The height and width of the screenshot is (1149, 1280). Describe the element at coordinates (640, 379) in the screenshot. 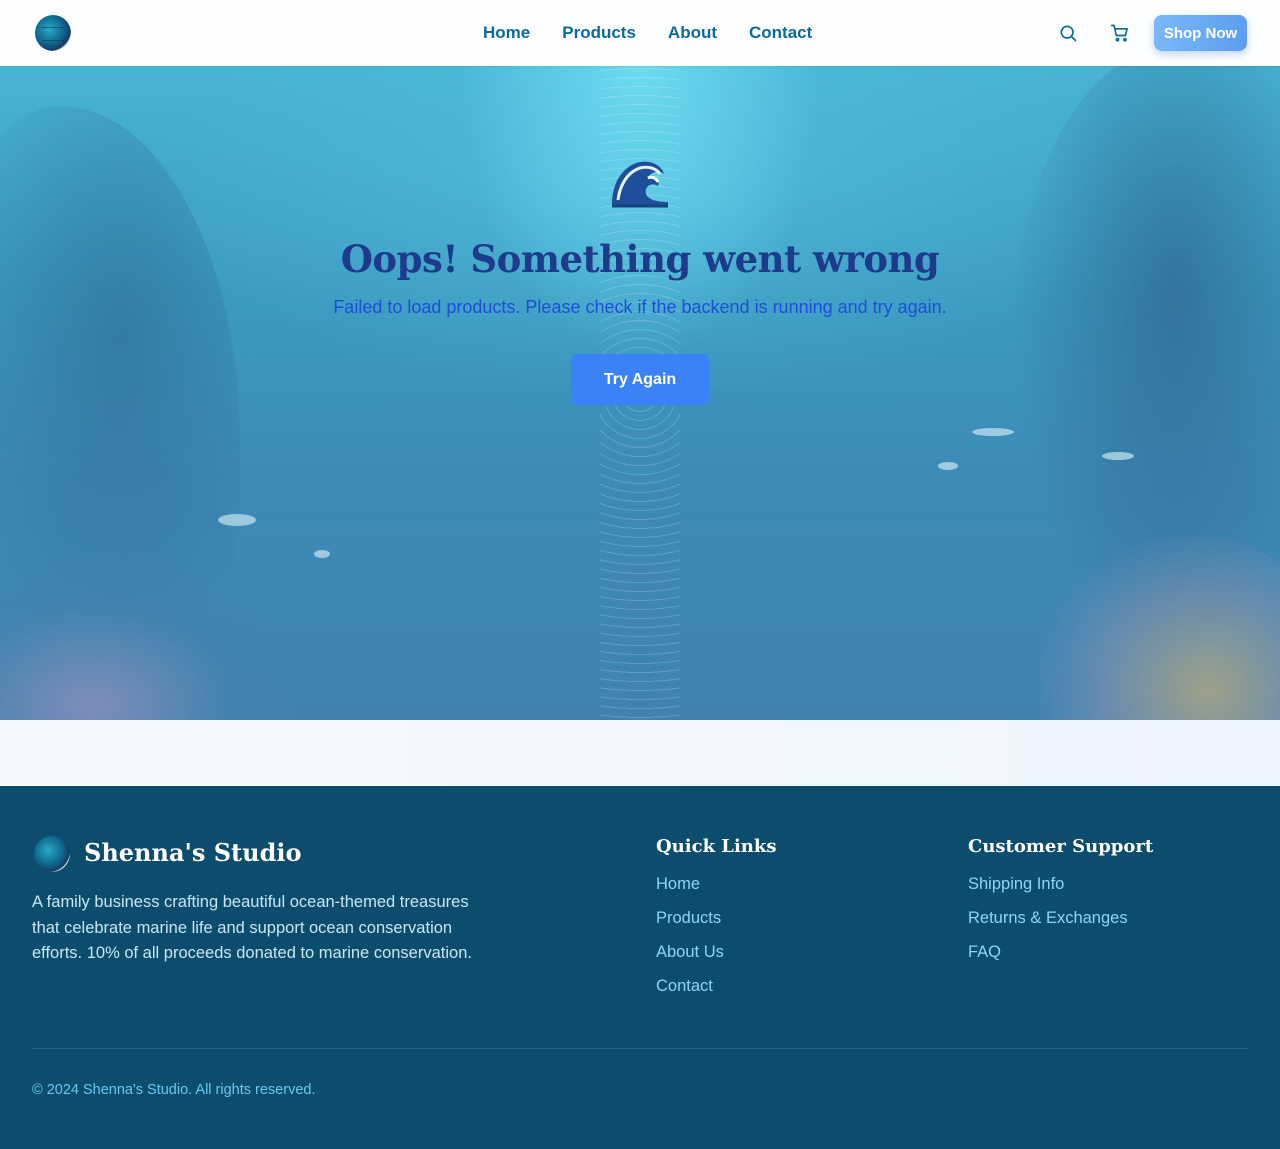

I see `try-again-button: Try Again` at that location.